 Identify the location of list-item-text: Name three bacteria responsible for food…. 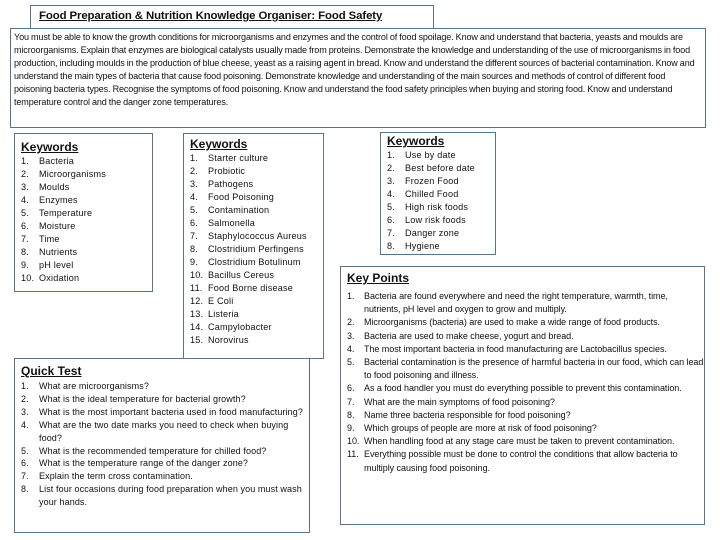
(467, 414).